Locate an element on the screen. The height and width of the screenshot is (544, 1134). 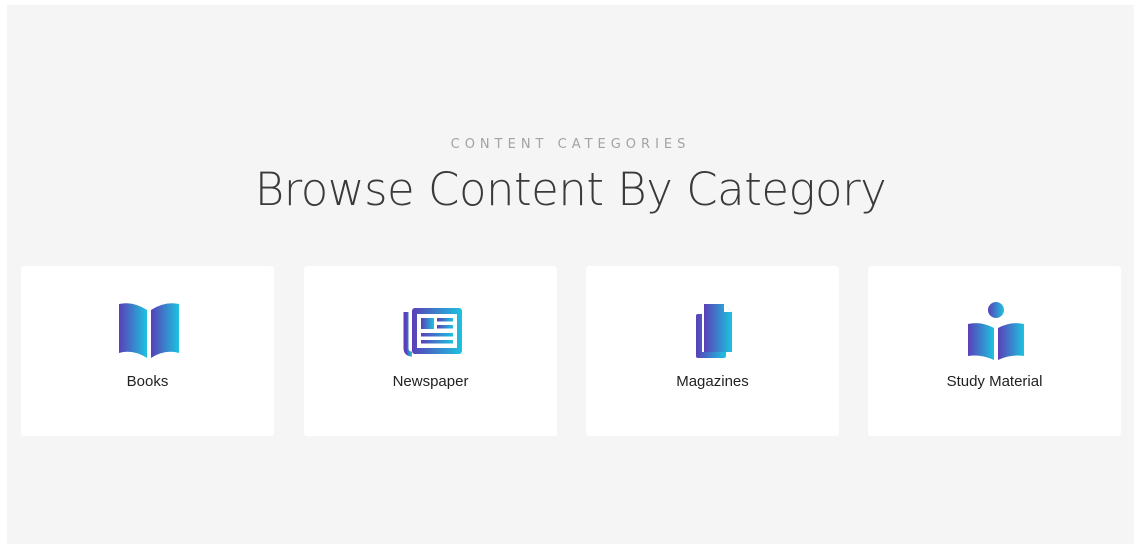
category-card-study-material: Study Material is located at coordinates (994, 351).